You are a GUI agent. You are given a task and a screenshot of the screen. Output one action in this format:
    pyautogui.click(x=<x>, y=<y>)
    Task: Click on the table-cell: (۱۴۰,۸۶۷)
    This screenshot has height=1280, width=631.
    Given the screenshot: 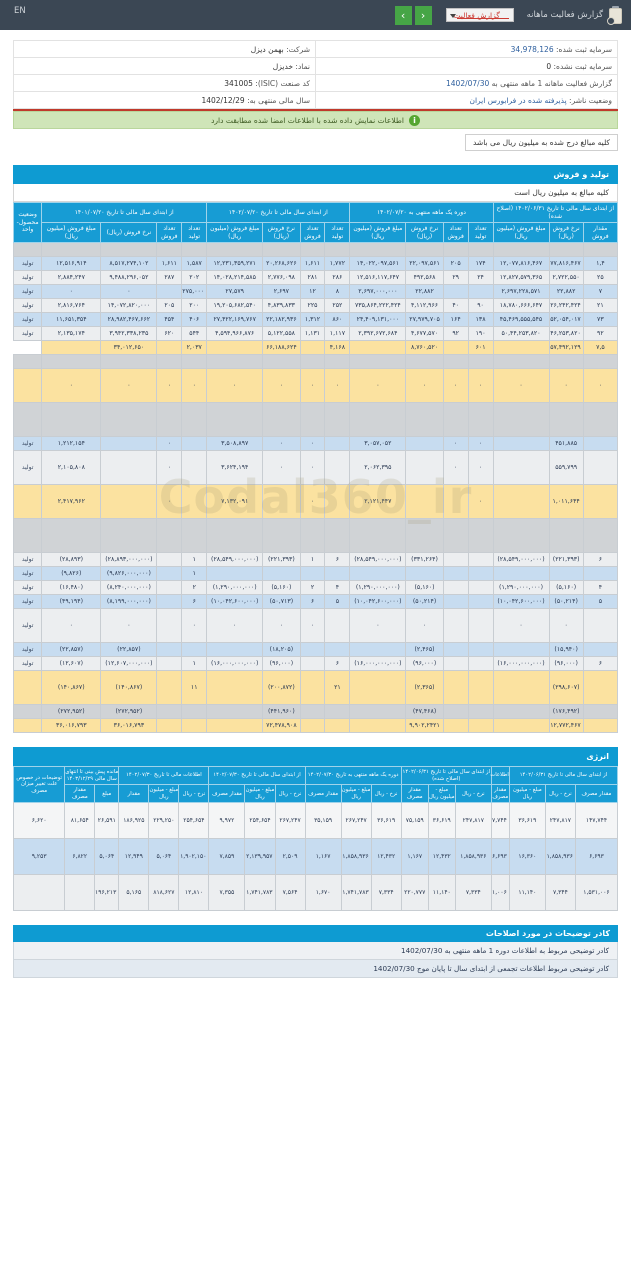 What is the action you would take?
    pyautogui.click(x=71, y=687)
    